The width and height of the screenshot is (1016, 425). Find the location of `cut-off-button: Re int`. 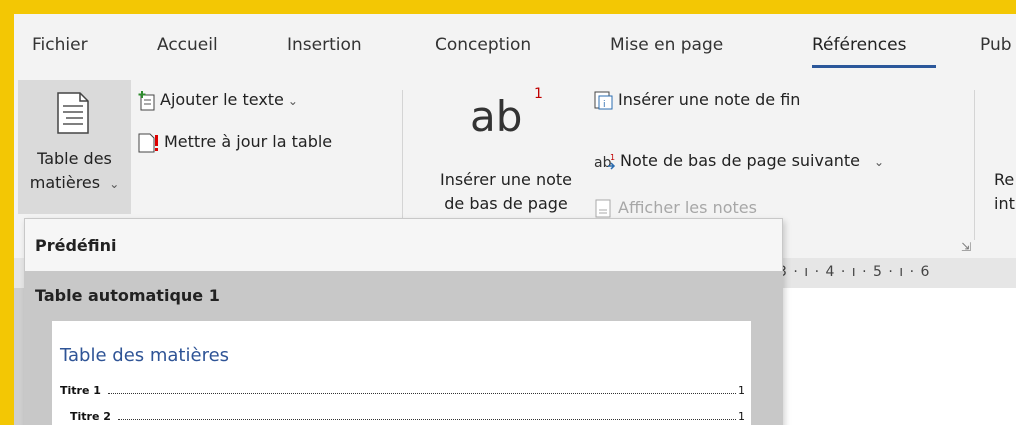

cut-off-button: Re int is located at coordinates (1004, 192).